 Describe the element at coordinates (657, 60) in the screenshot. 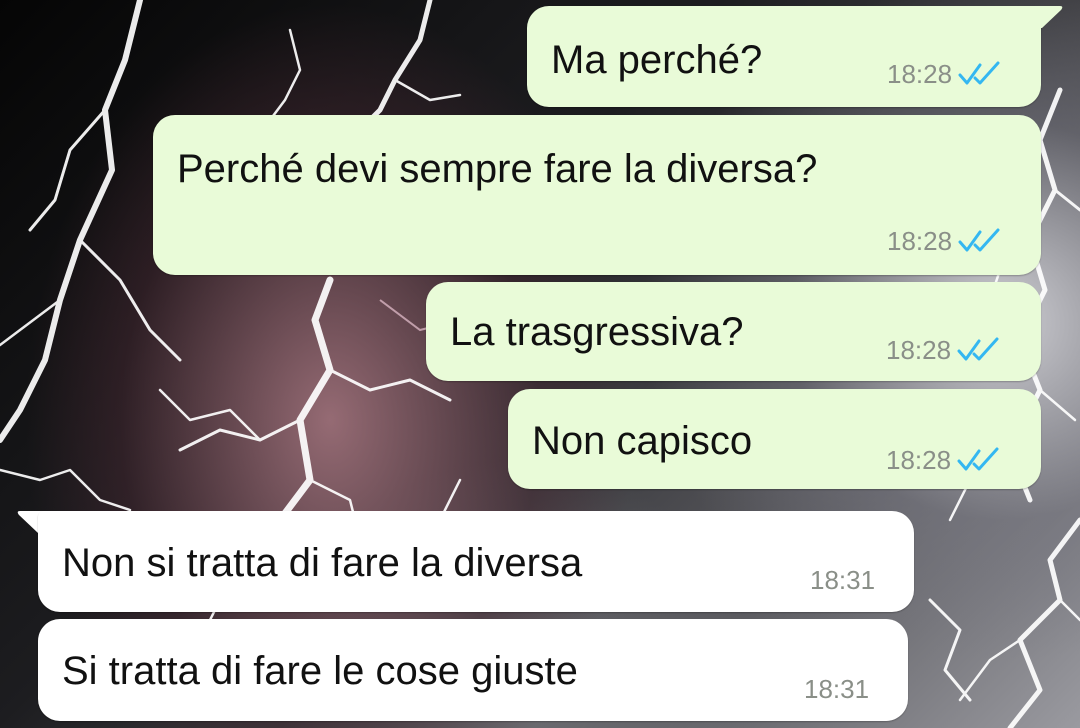

I see `message-text: Ma perché?` at that location.